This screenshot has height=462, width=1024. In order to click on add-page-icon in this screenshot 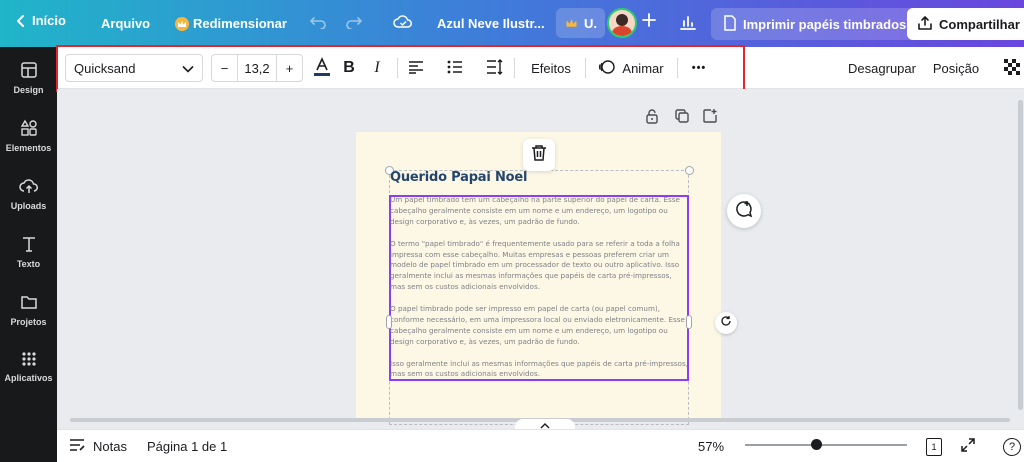, I will do `click(710, 118)`.